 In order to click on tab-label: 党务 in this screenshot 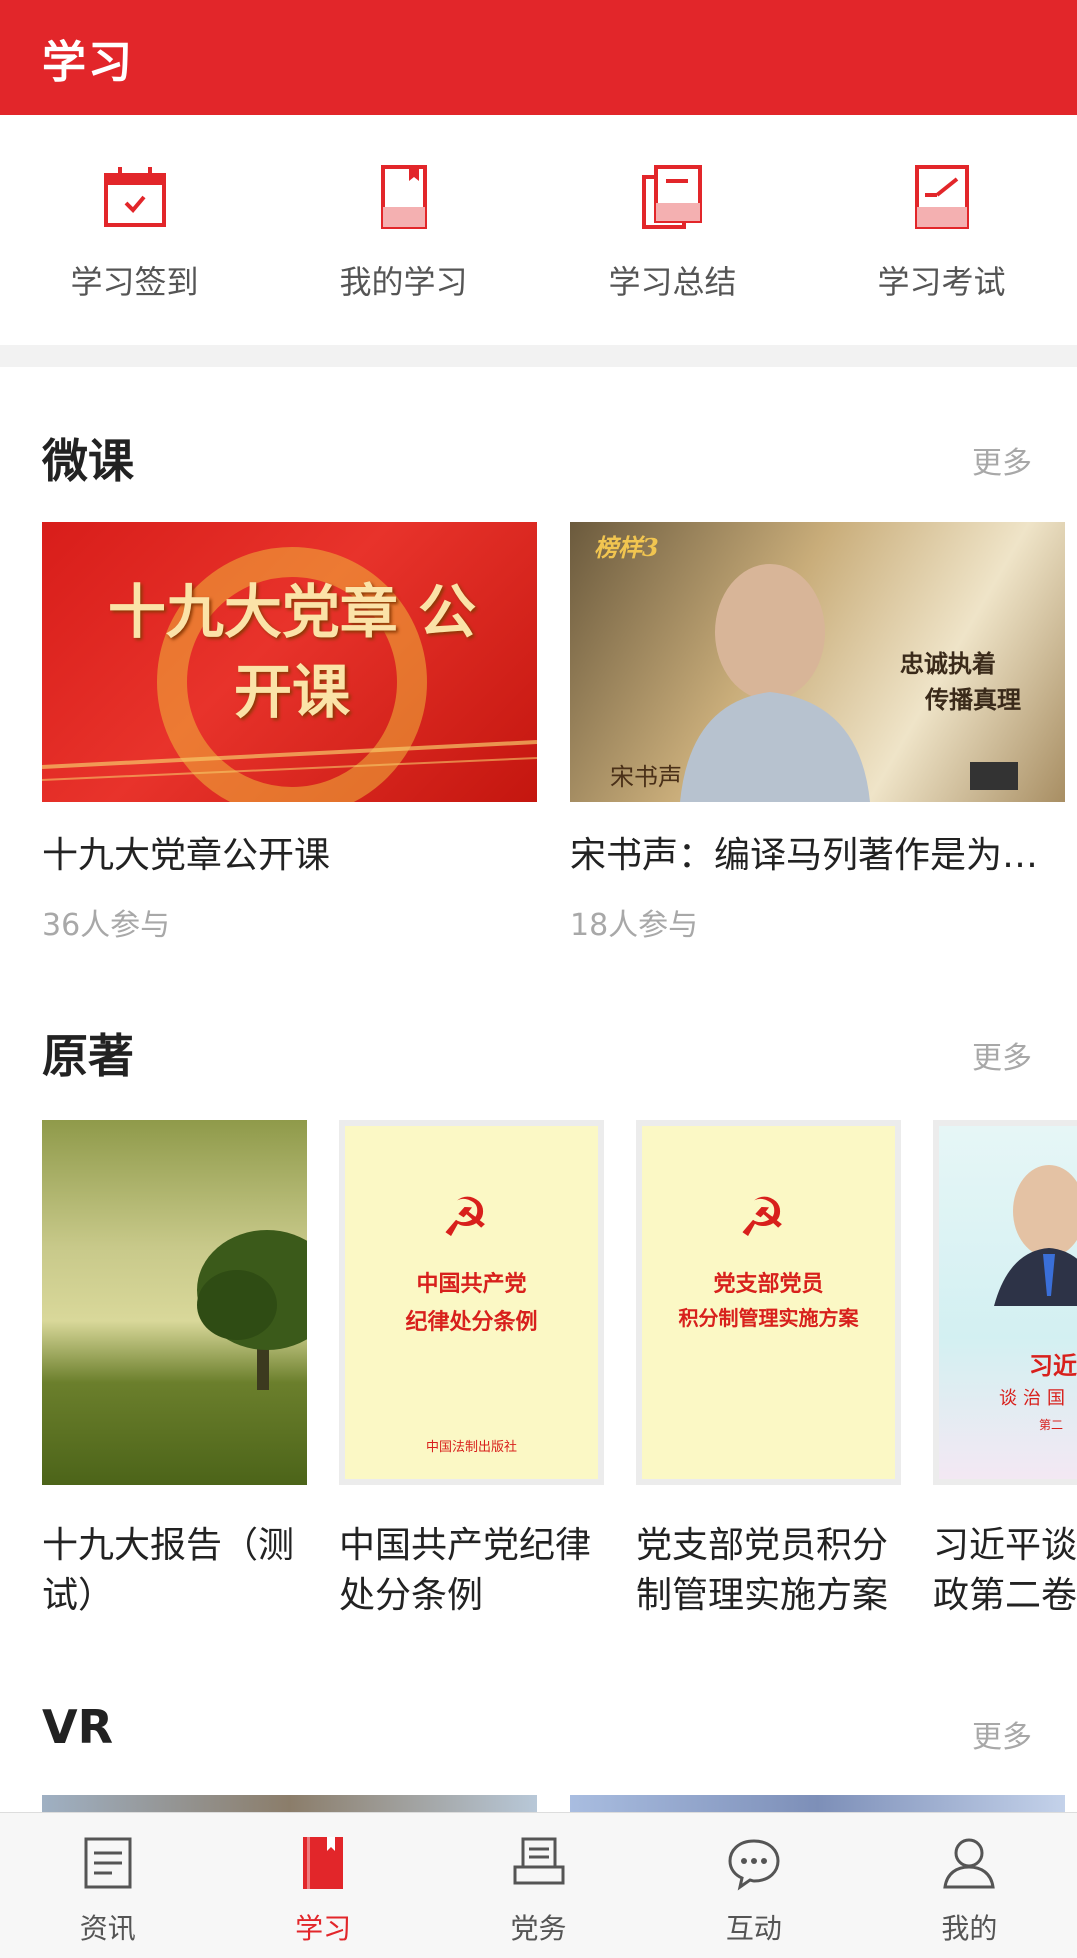, I will do `click(538, 1928)`.